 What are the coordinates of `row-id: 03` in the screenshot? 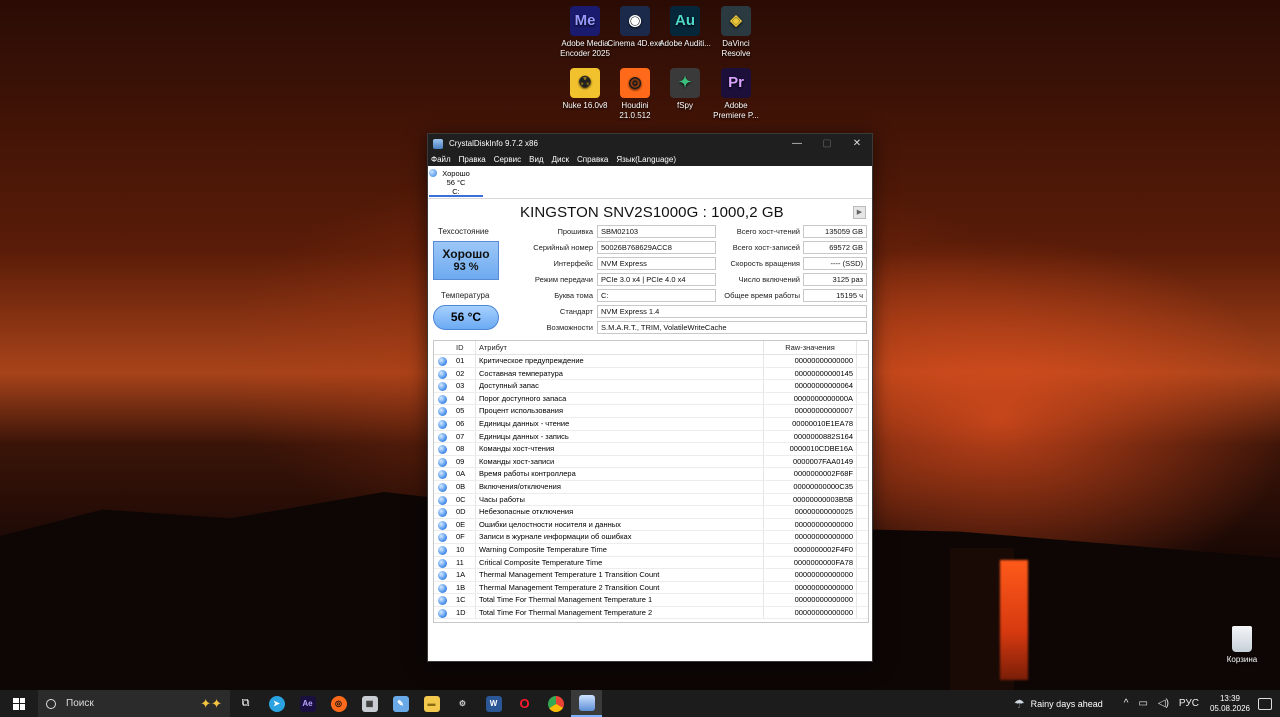 It's located at (464, 386).